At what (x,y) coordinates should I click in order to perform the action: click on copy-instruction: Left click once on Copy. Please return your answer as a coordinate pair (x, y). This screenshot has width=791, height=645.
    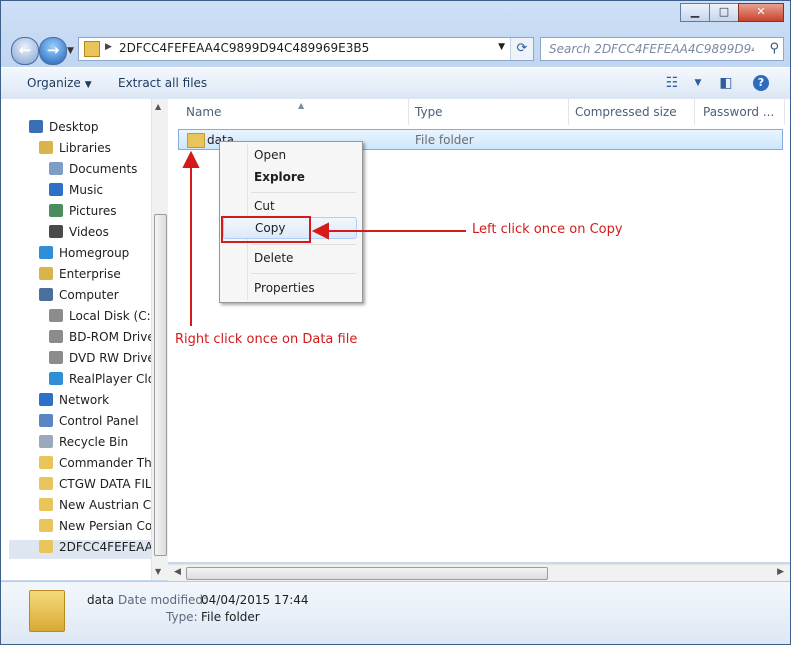
    Looking at the image, I should click on (547, 229).